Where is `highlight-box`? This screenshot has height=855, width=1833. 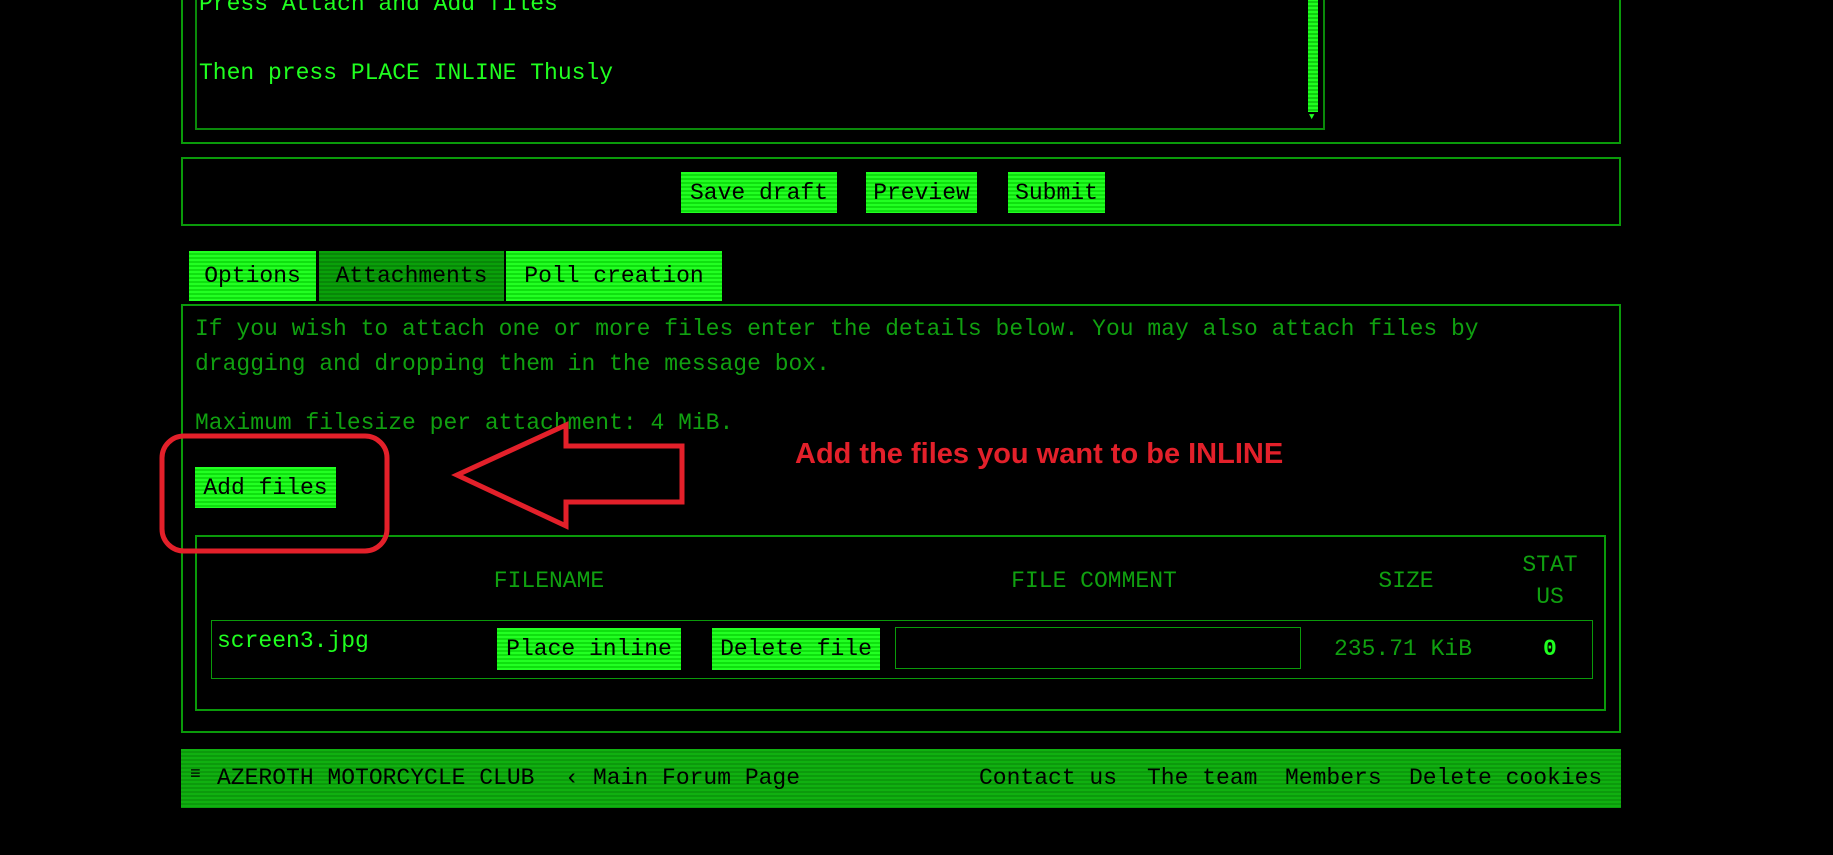 highlight-box is located at coordinates (274, 493).